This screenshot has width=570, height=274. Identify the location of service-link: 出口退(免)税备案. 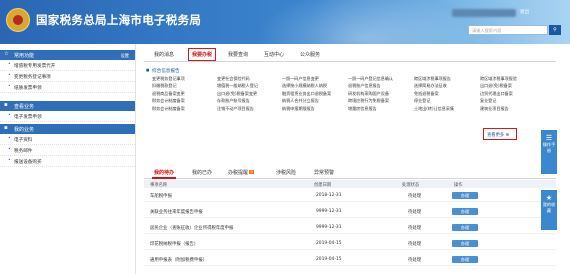
(513, 86).